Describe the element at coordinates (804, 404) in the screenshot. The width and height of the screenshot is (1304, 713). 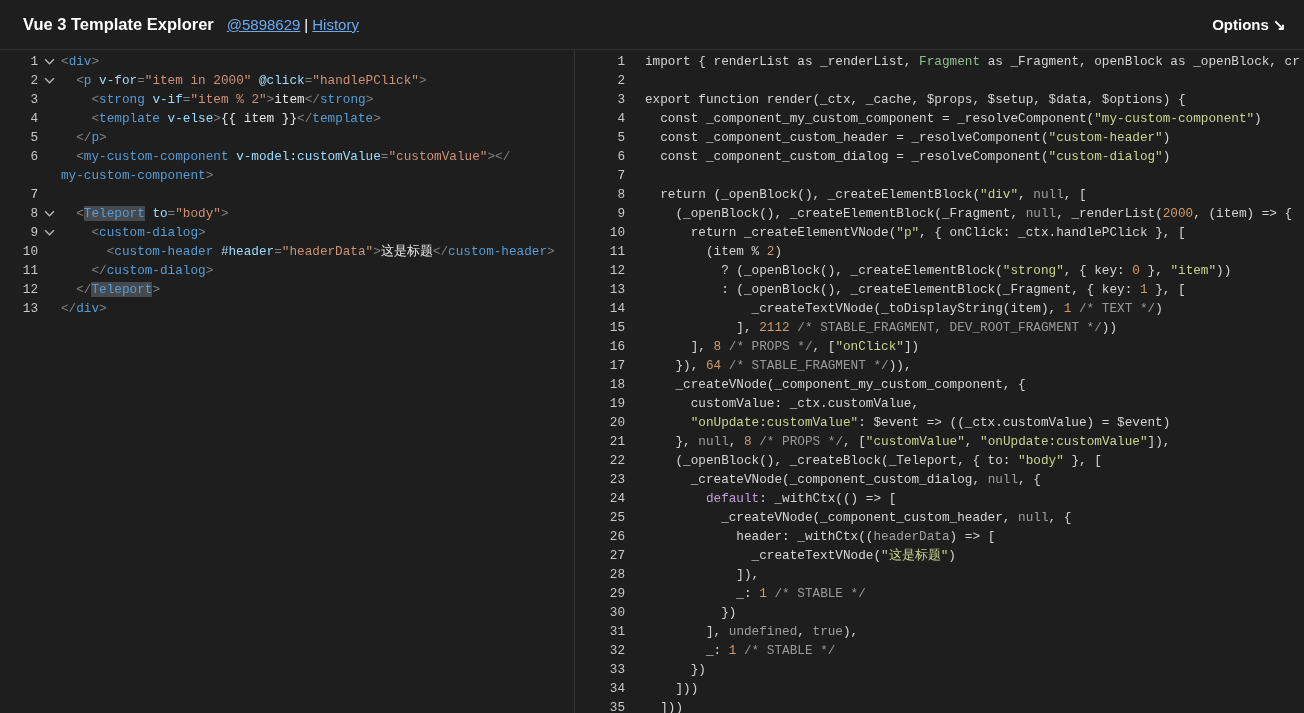
I see `code-line: customValue: _ctx.customValue,` at that location.